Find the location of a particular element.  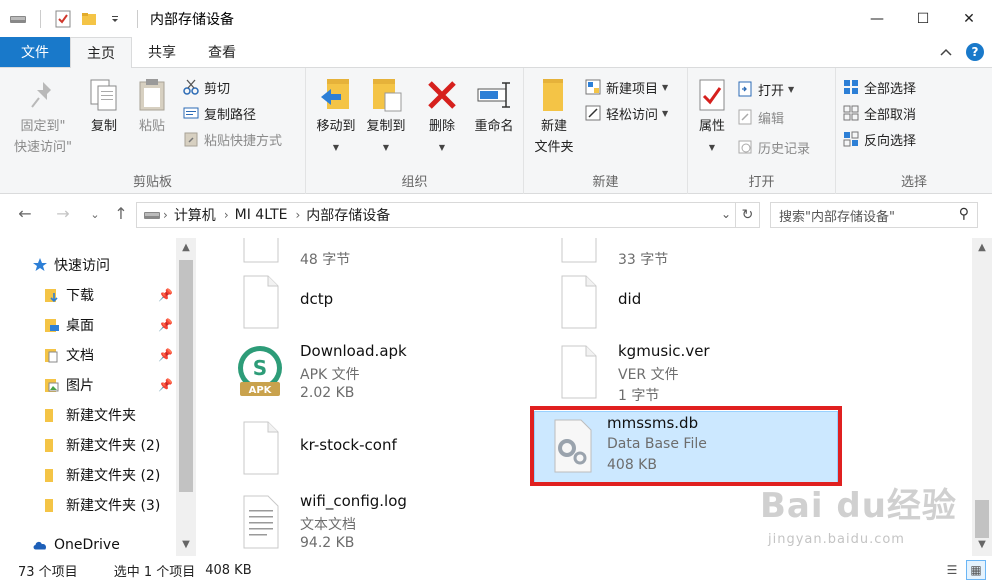

nav-item-documents: 文档 is located at coordinates (69, 355).